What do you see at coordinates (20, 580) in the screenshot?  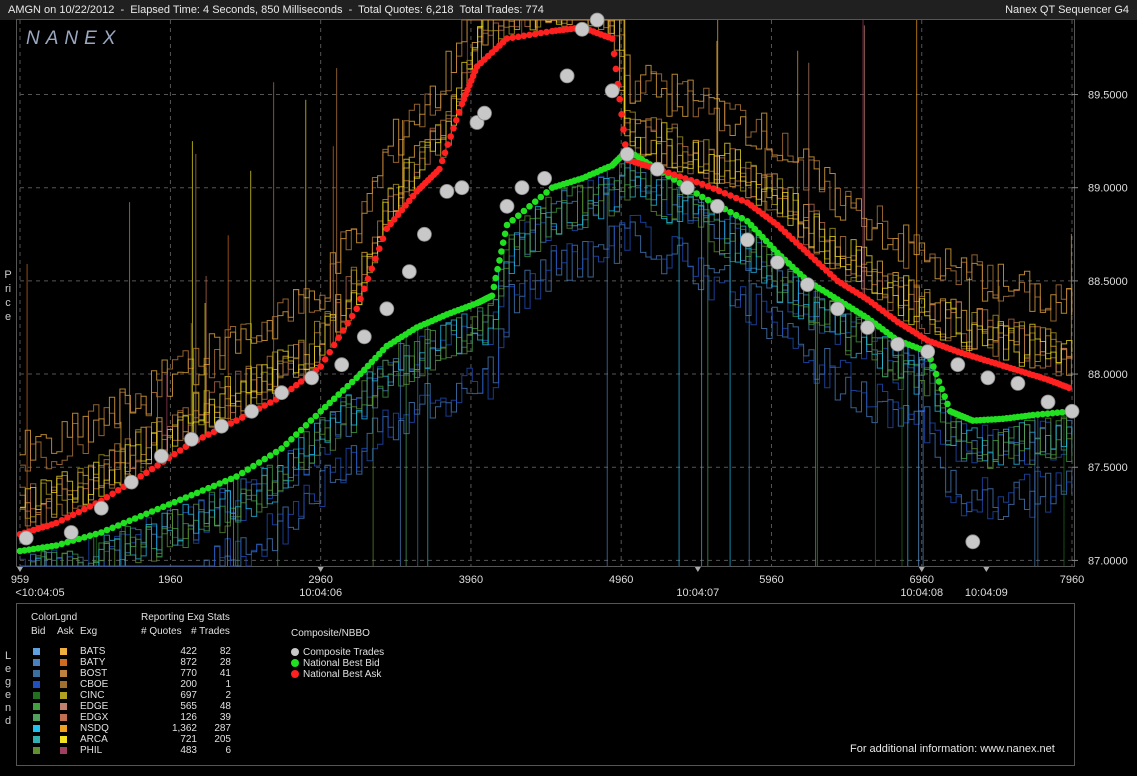 I see `x-tick-label: 959` at bounding box center [20, 580].